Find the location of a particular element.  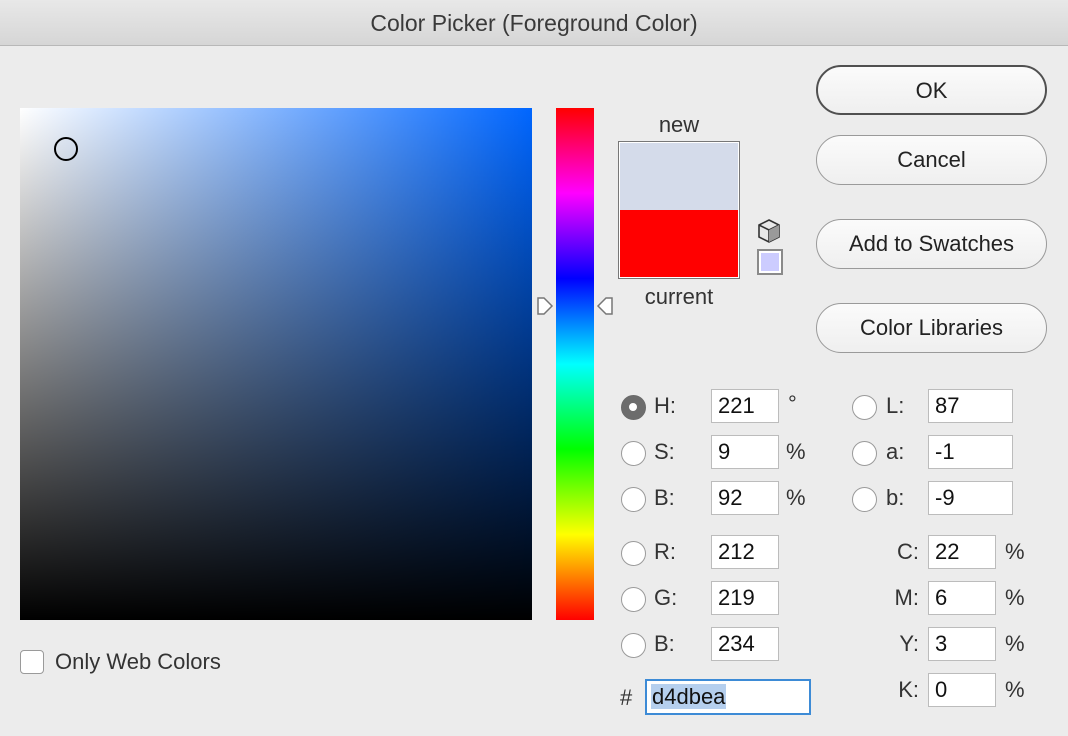

hex-label: # is located at coordinates (626, 697).